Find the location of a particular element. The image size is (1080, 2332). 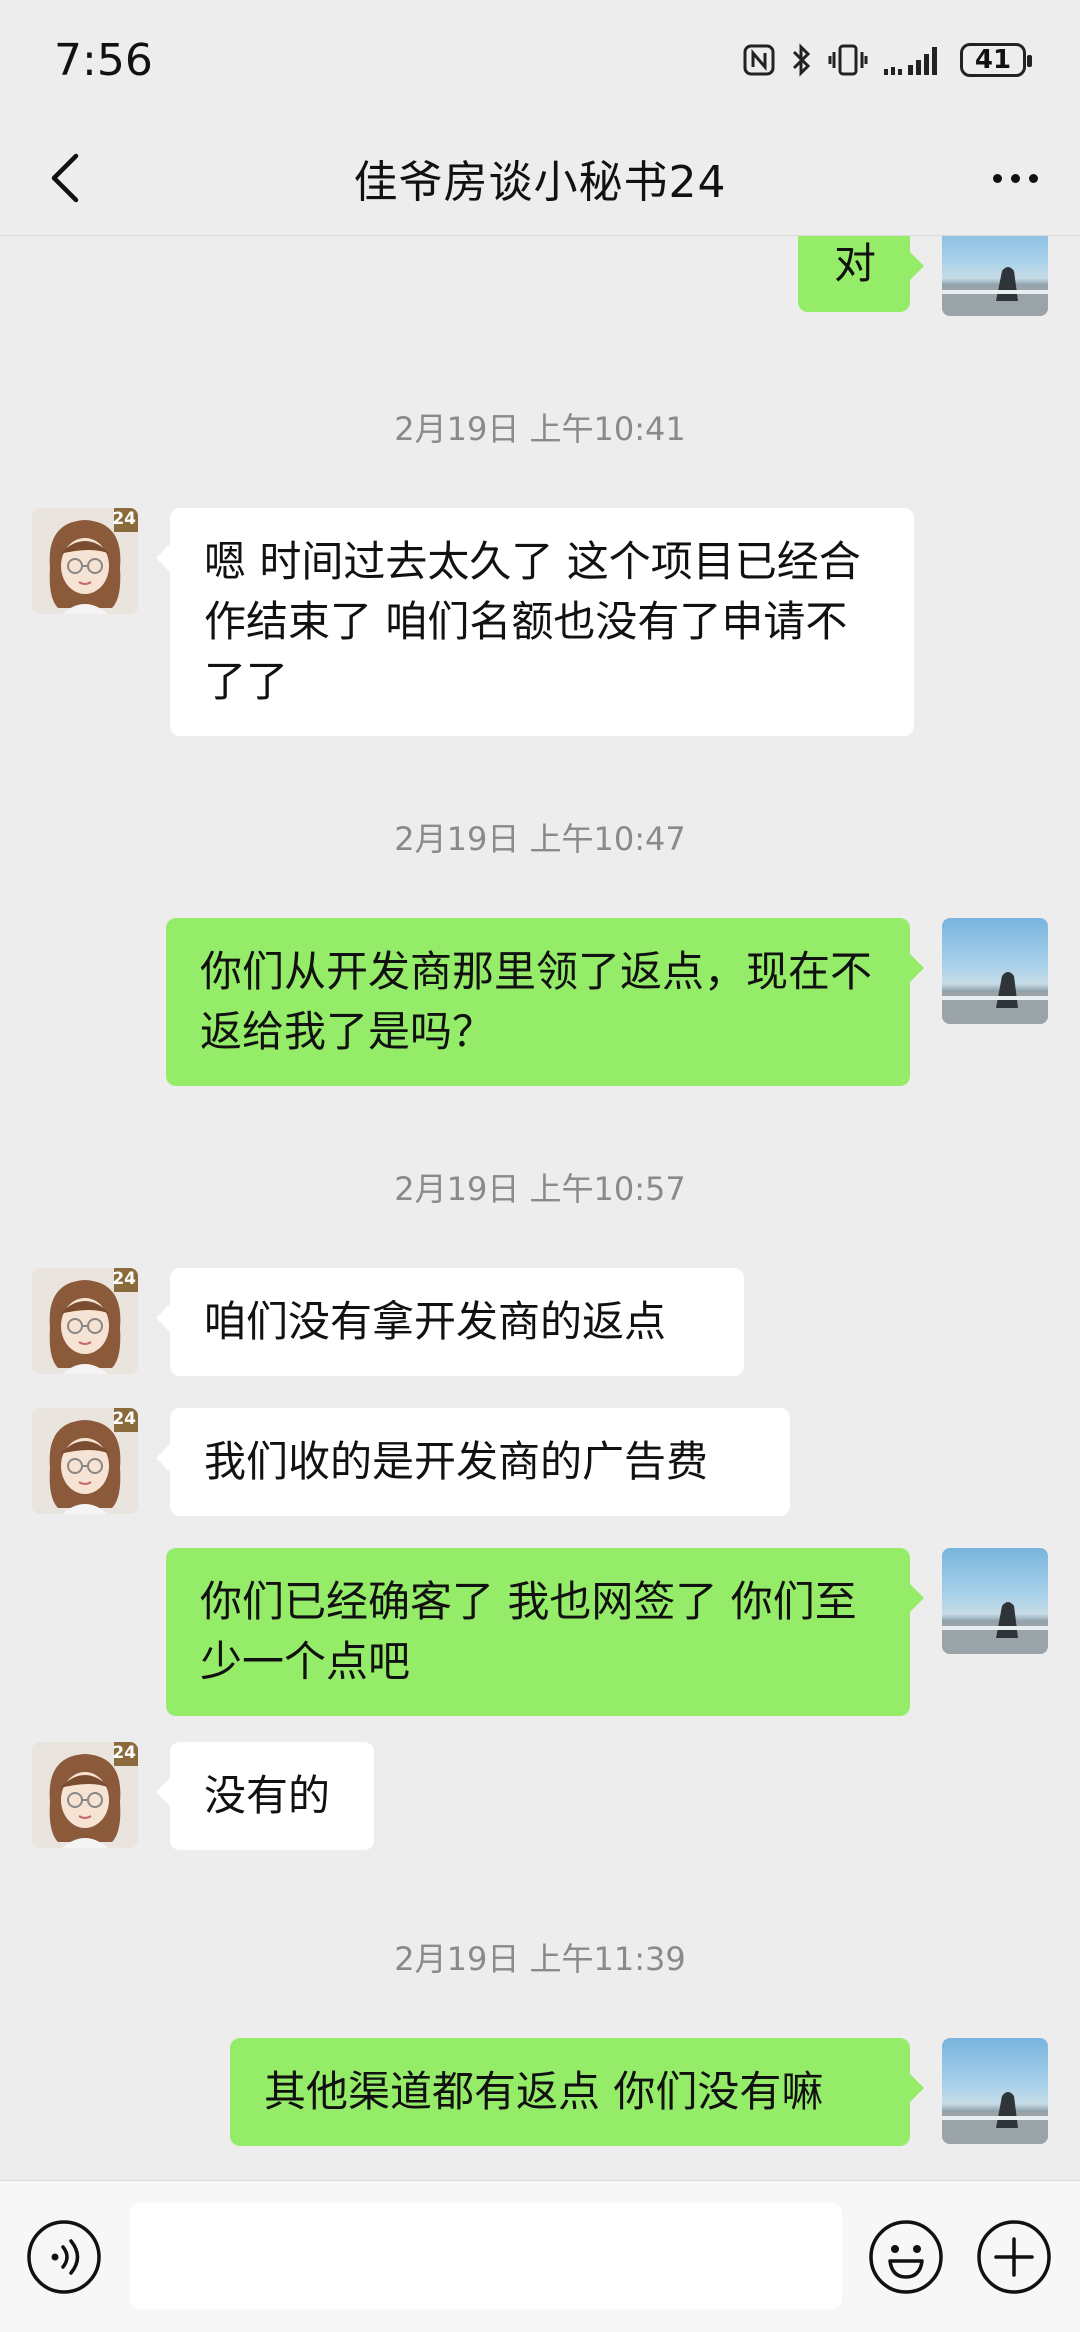

message-row-sent: 你们从开发商那里领了返点，现在不返给我了是吗？ is located at coordinates (540, 1003).